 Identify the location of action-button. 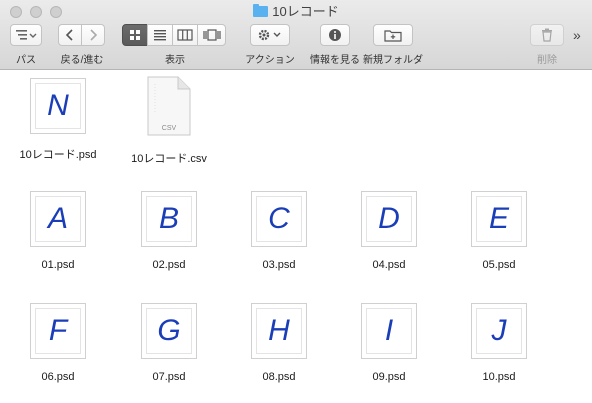
(270, 35).